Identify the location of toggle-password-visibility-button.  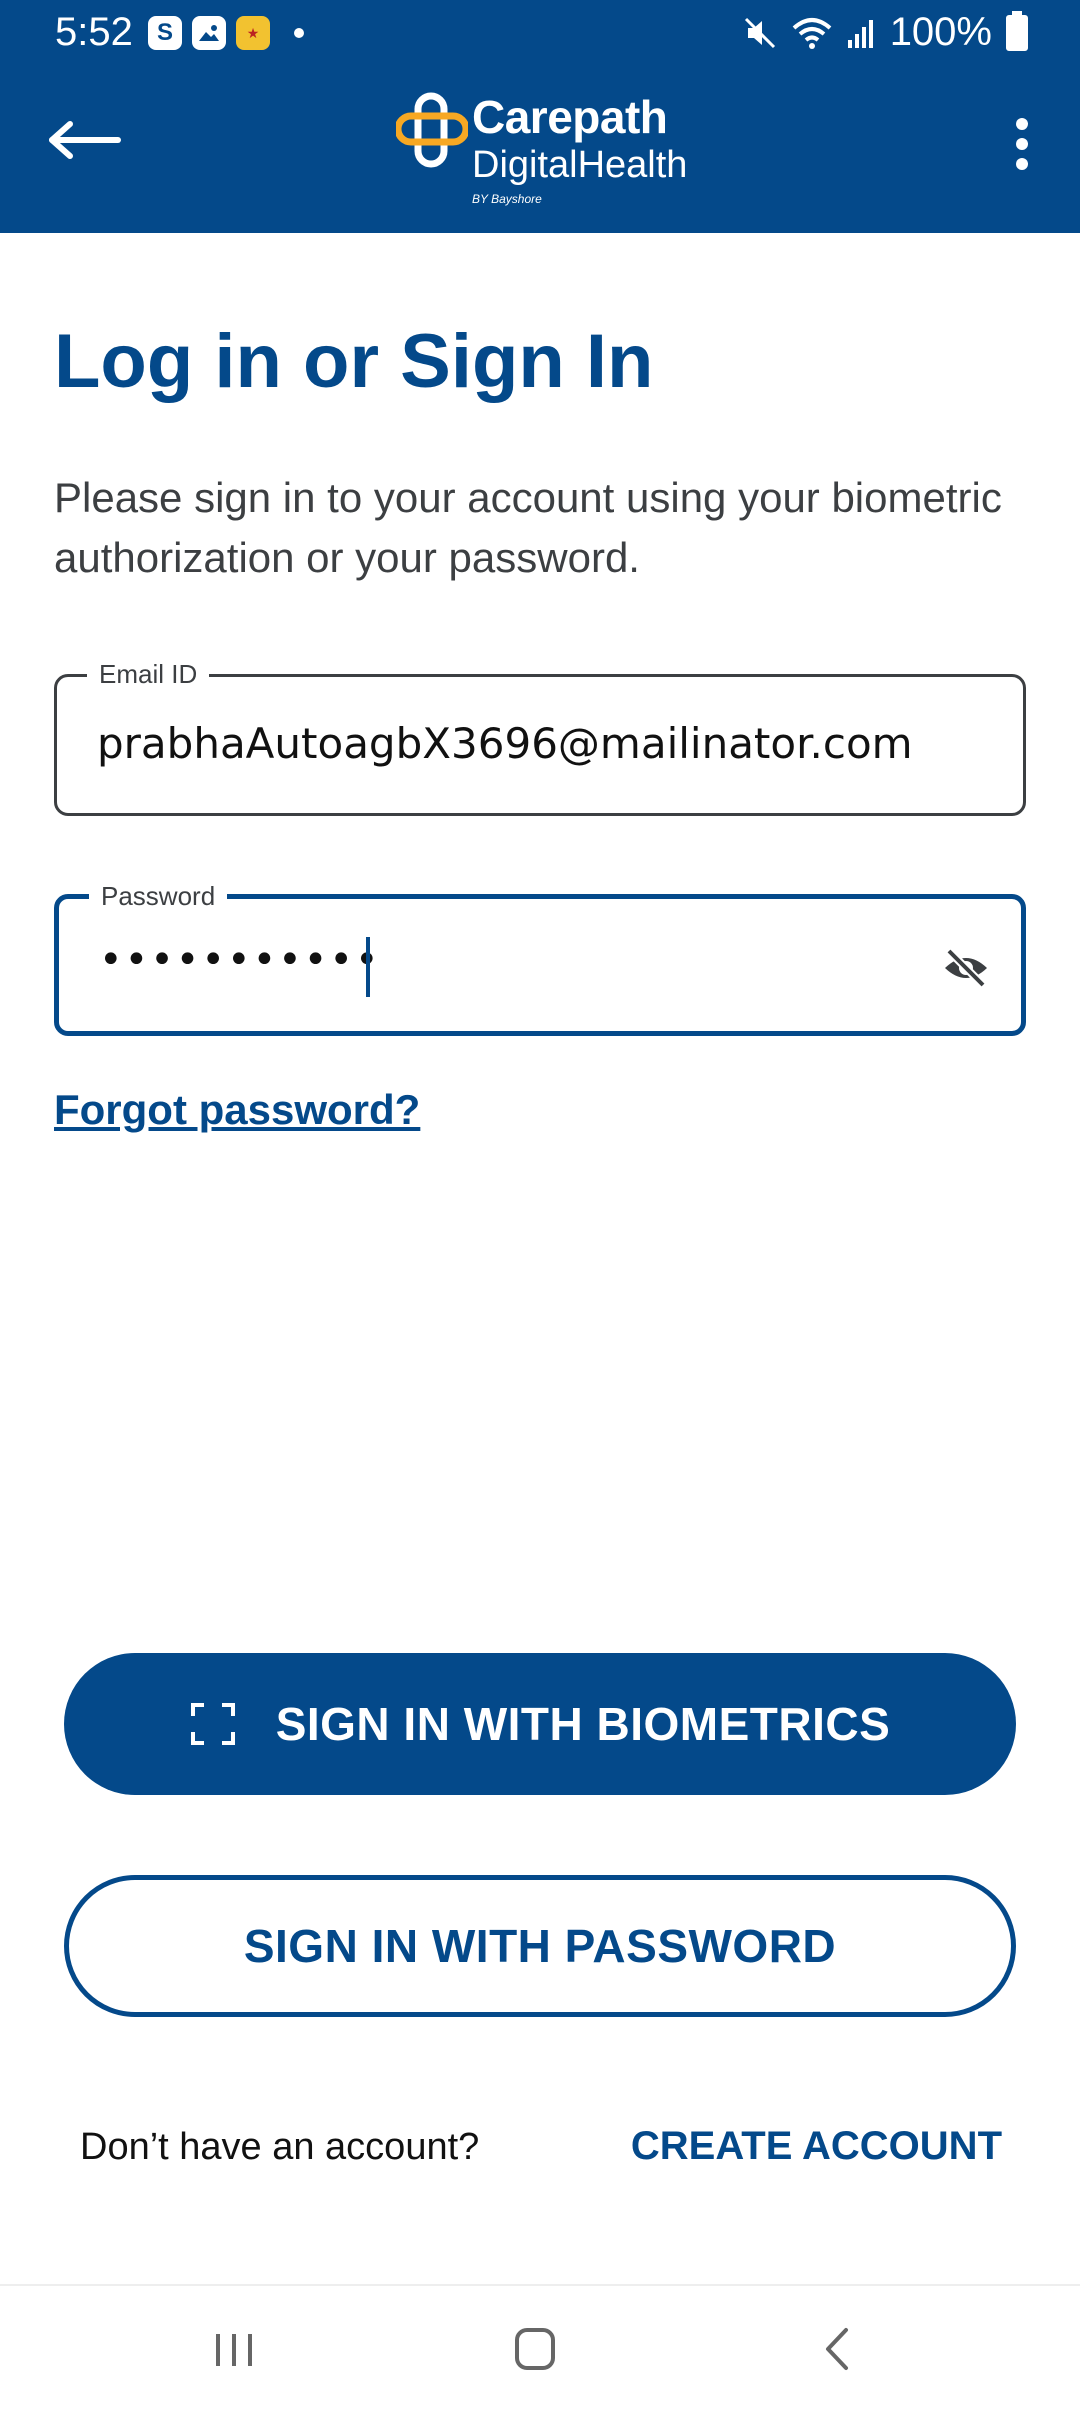
(966, 968).